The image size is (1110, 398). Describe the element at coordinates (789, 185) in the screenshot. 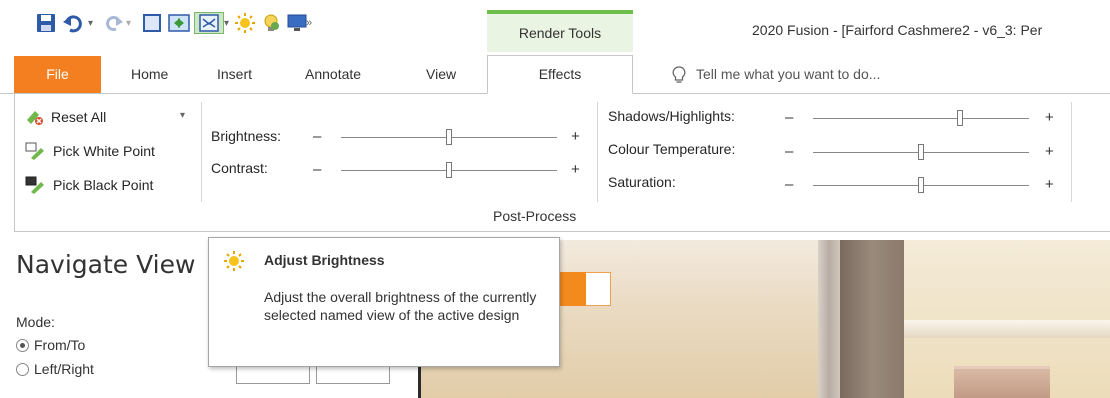

I see `saturation-decrease-icon: –` at that location.